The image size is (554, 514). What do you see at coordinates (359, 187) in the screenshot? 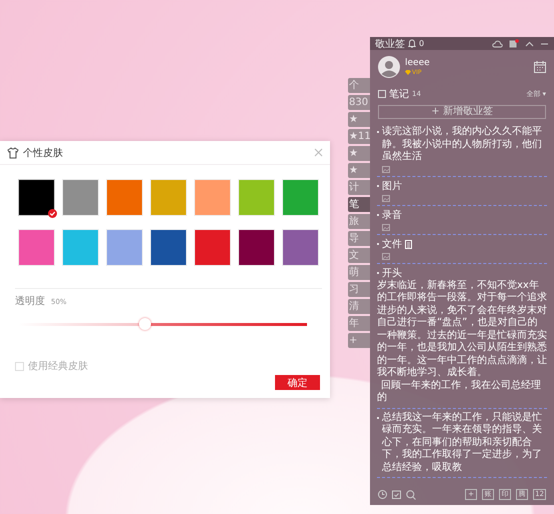
I see `side-tab: 计` at bounding box center [359, 187].